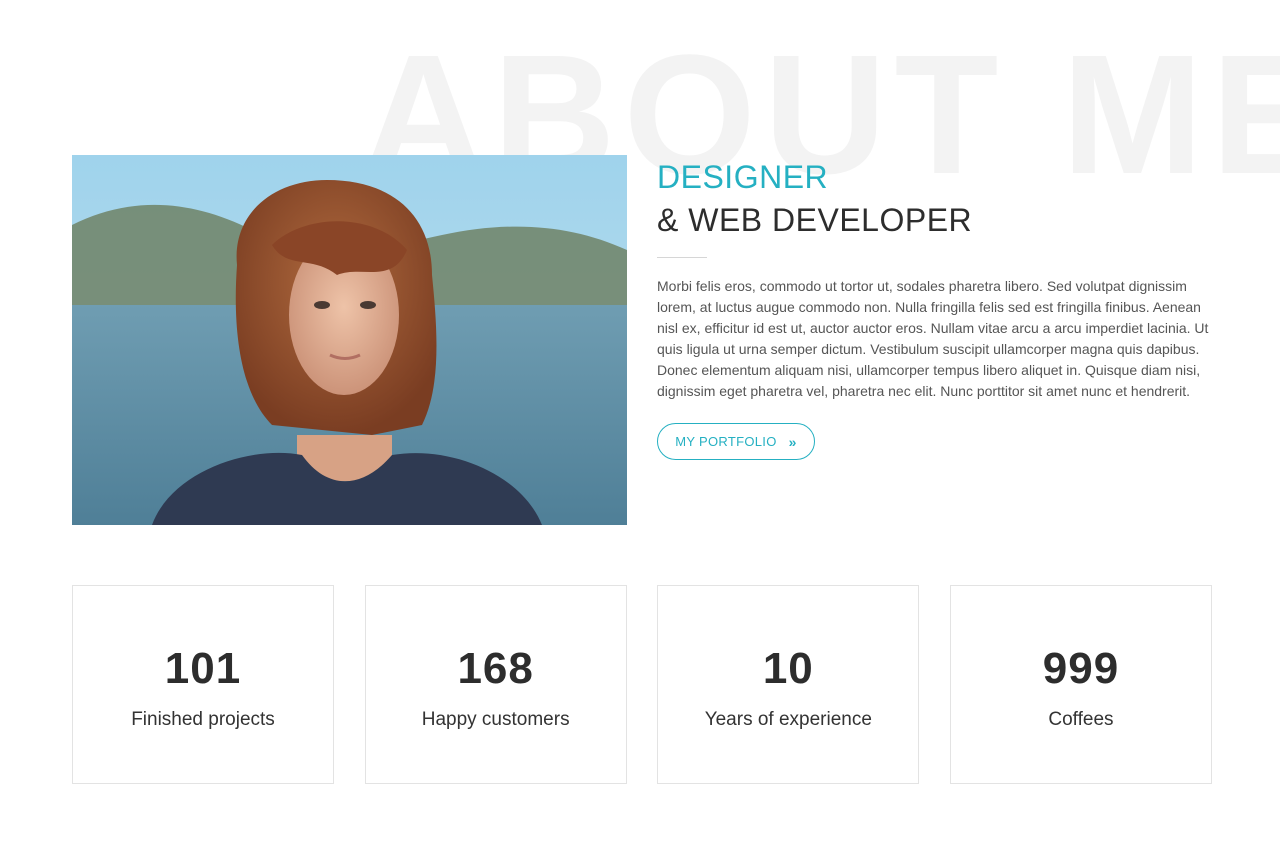 The height and width of the screenshot is (843, 1280). What do you see at coordinates (495, 668) in the screenshot?
I see `stat-number: 168` at bounding box center [495, 668].